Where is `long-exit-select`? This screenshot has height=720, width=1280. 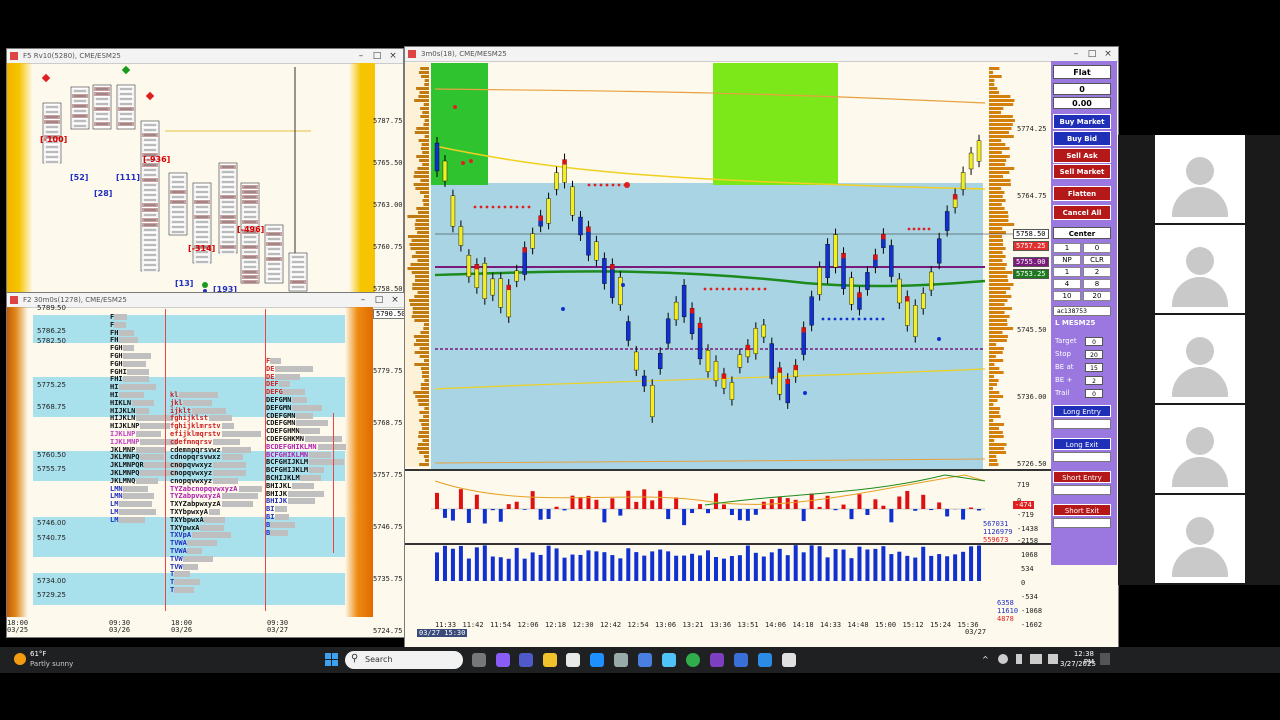
long-exit-select is located at coordinates (1082, 457).